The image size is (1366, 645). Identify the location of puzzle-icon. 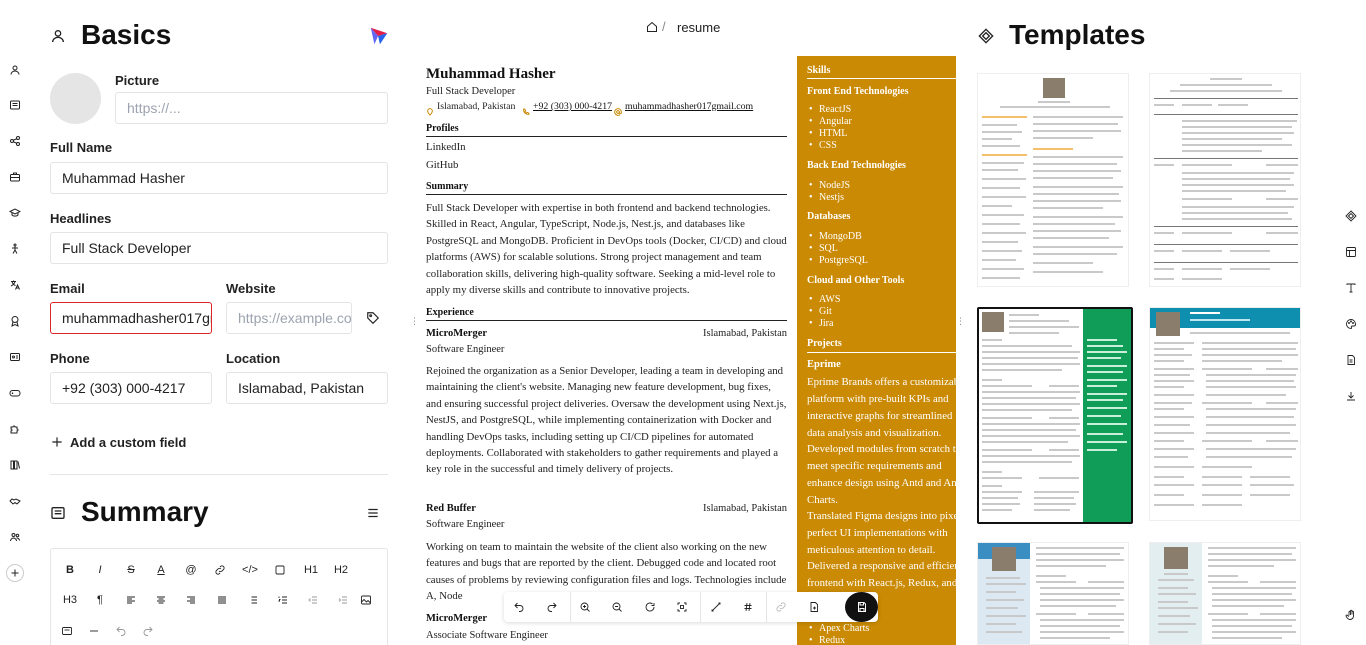
(15, 429).